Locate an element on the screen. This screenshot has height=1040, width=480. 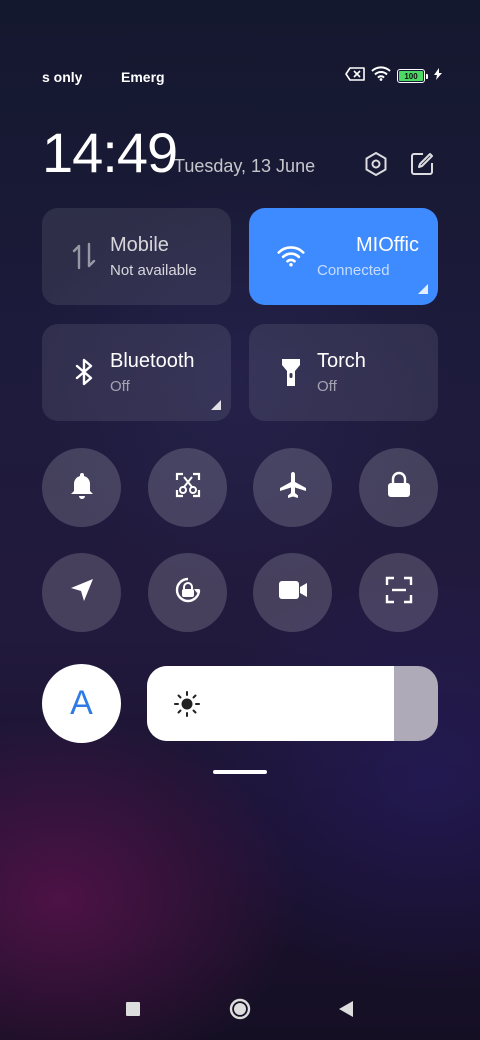
battery-level: 100 is located at coordinates (411, 76).